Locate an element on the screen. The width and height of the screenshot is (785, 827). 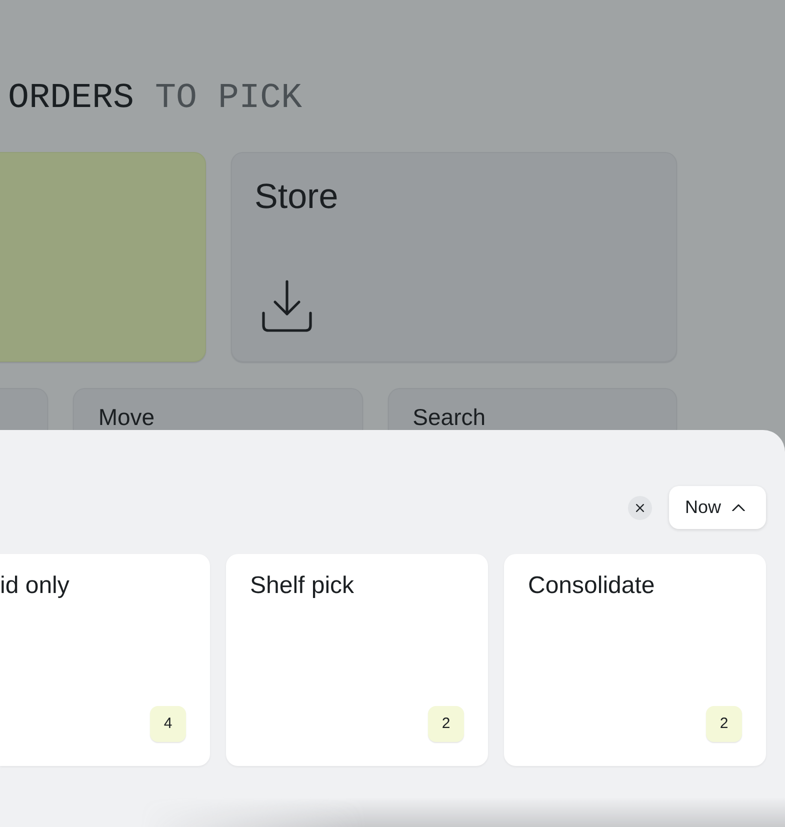
time-dropdown: Now is located at coordinates (717, 507).